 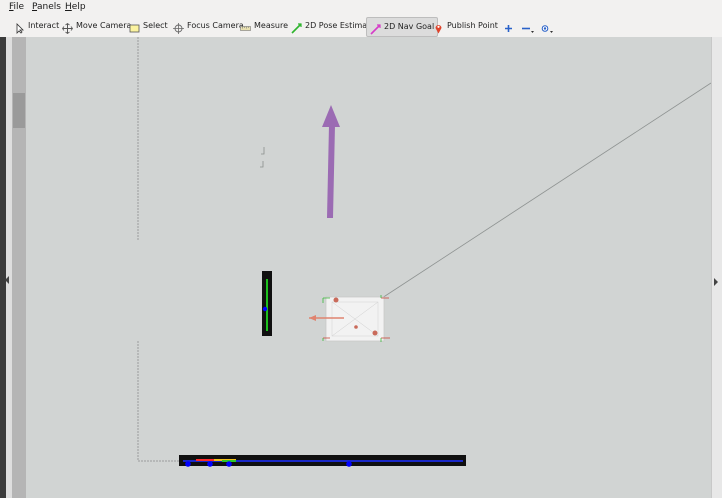 I want to click on map-wall, so click(x=301, y=401).